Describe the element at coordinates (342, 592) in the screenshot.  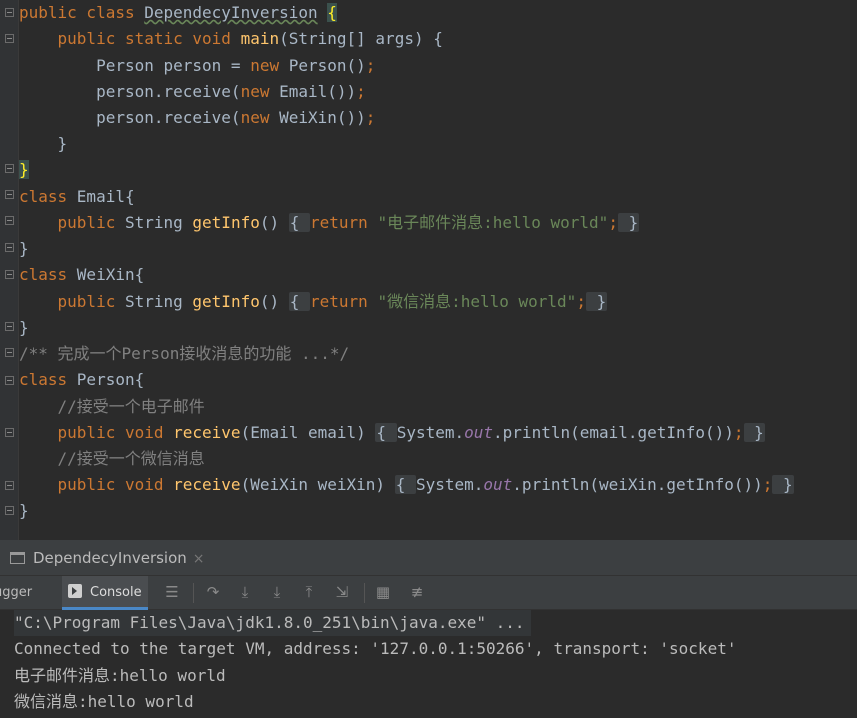
I see `run-to-cursor-icon: ⇲` at that location.